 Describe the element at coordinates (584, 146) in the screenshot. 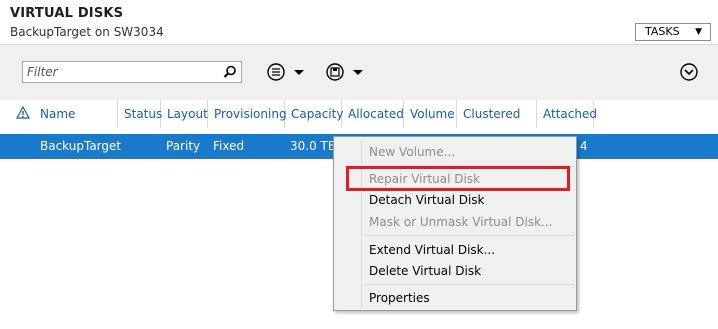

I see `cell-attached: 4` at that location.